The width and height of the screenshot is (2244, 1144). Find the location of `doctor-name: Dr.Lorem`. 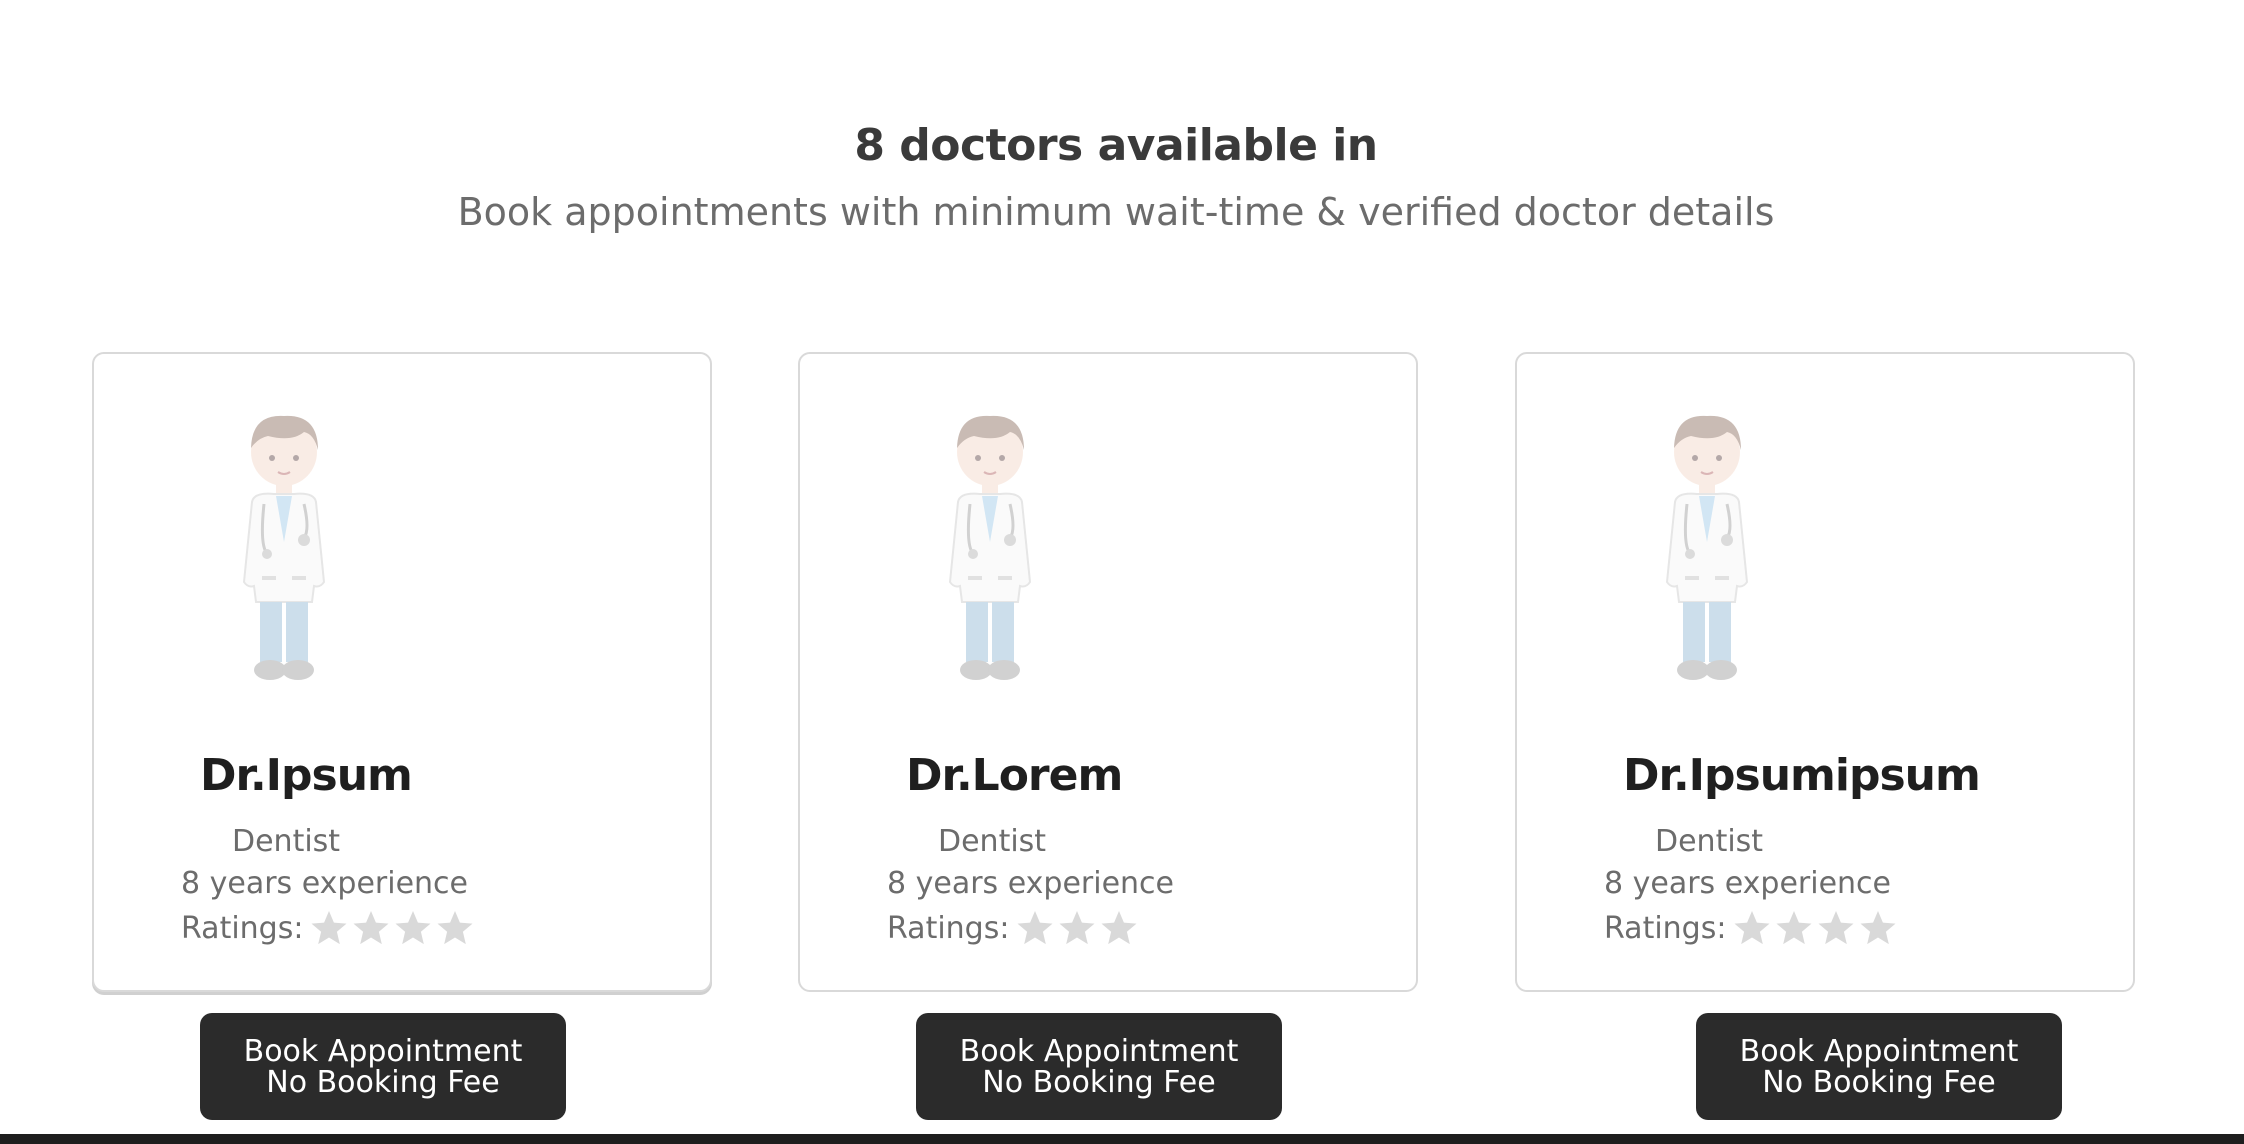

doctor-name: Dr.Lorem is located at coordinates (1014, 775).